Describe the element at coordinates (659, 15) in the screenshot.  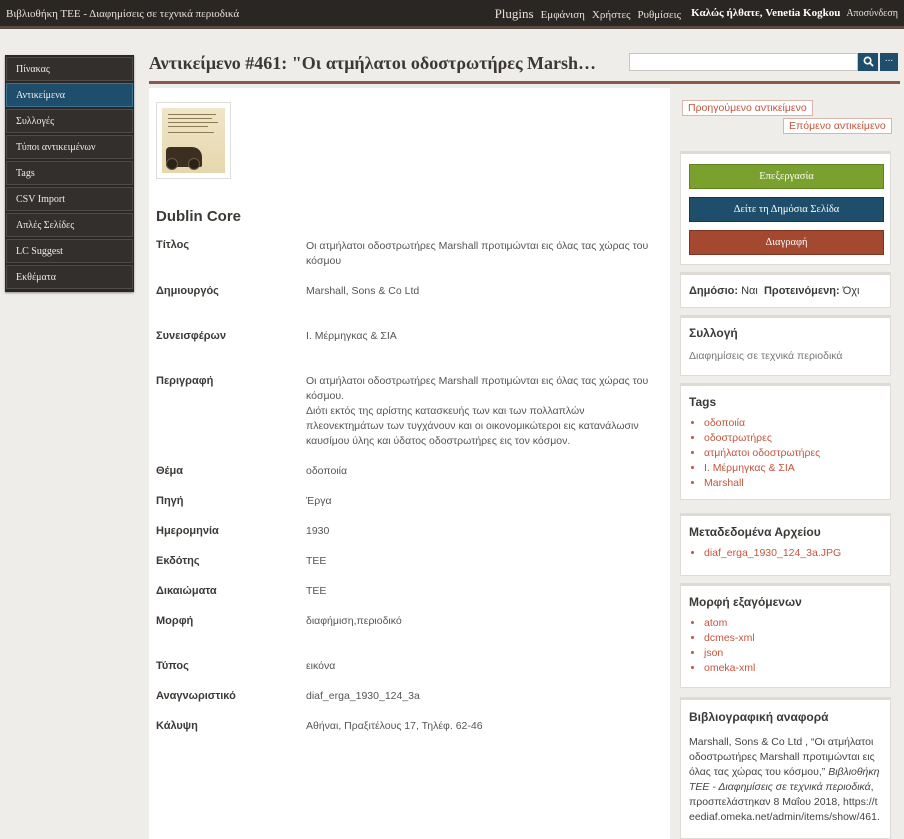
I see `nav-settings: Ρυθμίσεις` at that location.